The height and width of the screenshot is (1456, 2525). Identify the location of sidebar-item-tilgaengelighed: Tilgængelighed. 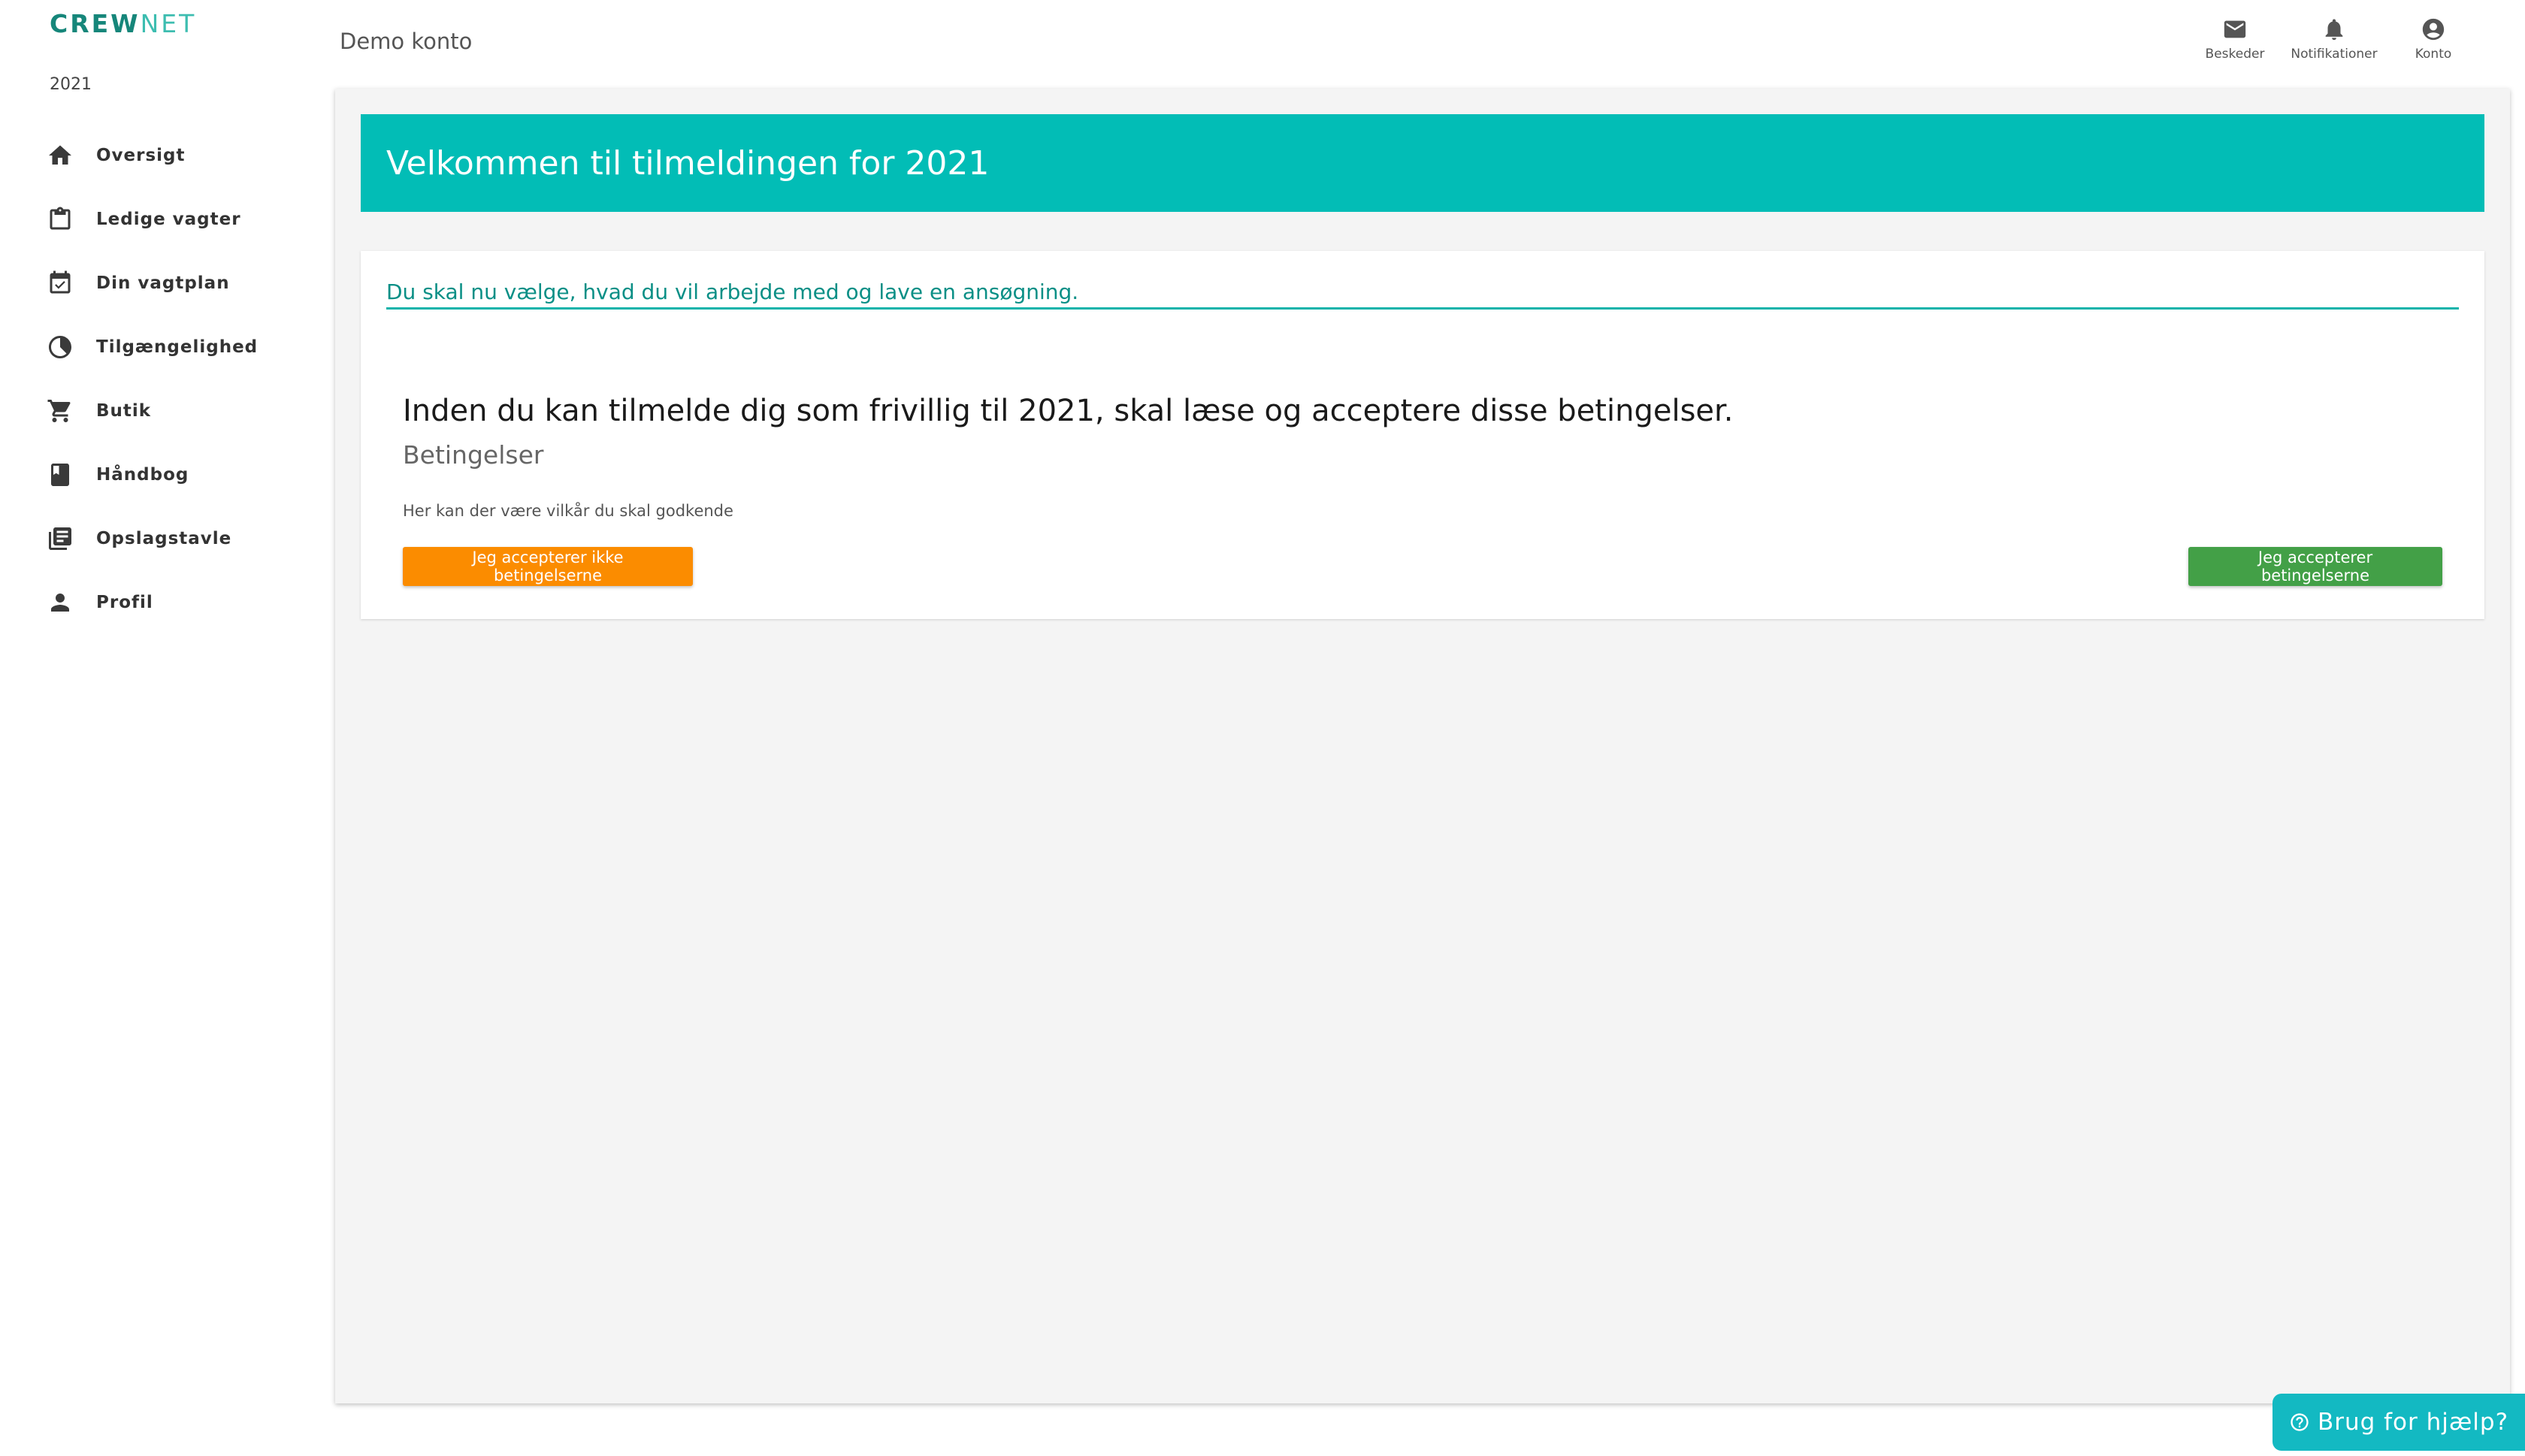
(161, 347).